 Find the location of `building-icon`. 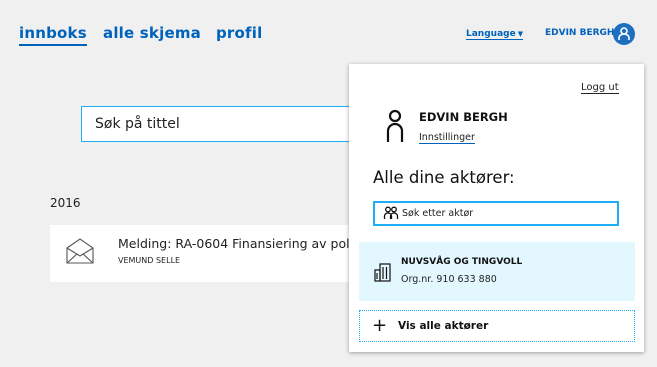

building-icon is located at coordinates (382, 272).